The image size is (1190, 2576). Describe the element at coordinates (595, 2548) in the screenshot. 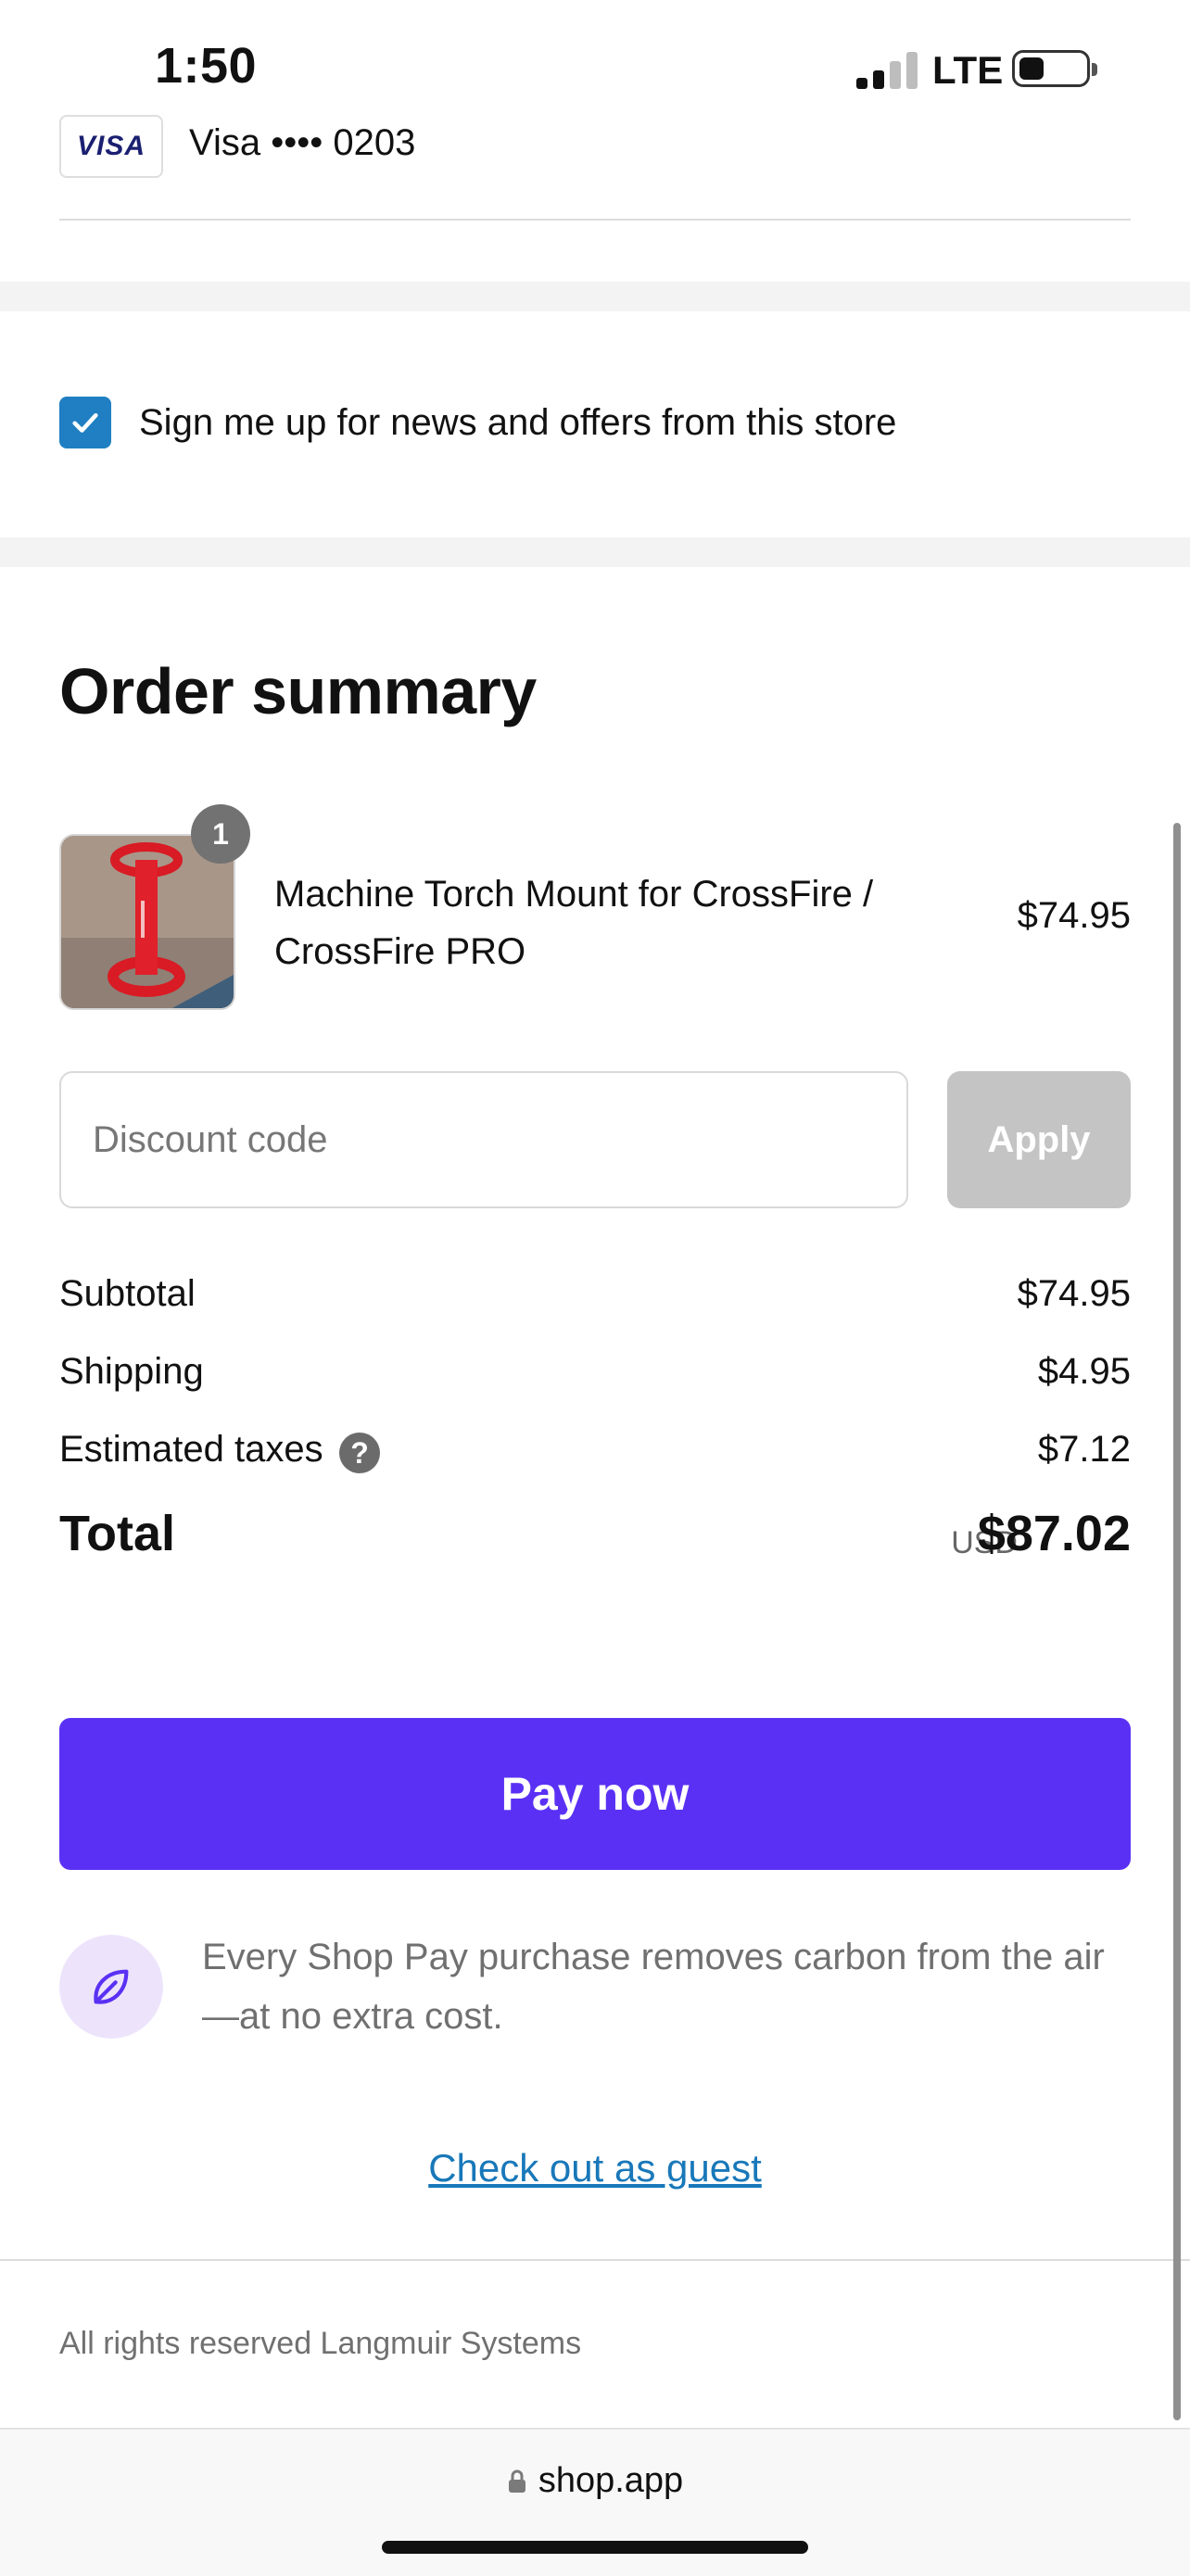

I see `home-indicator` at that location.